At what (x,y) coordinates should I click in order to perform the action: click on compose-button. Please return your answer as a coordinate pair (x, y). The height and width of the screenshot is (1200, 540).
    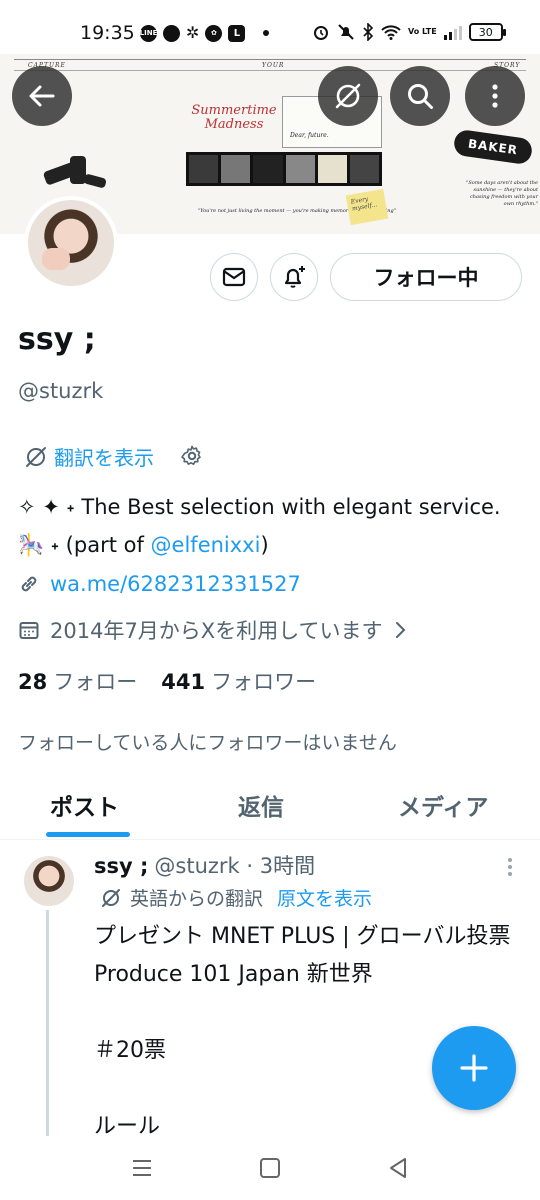
    Looking at the image, I should click on (474, 1068).